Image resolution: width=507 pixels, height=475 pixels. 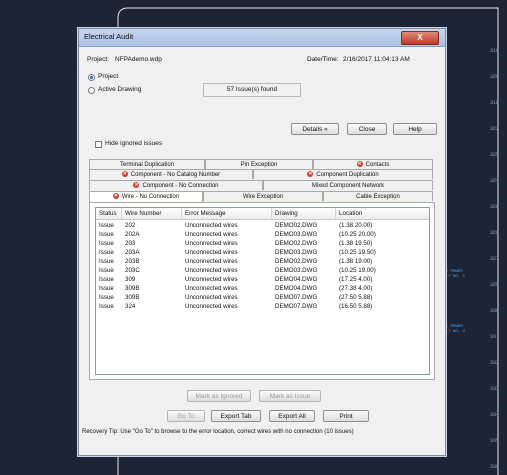 What do you see at coordinates (150, 197) in the screenshot?
I see `tab-label: Wire - No Connection` at bounding box center [150, 197].